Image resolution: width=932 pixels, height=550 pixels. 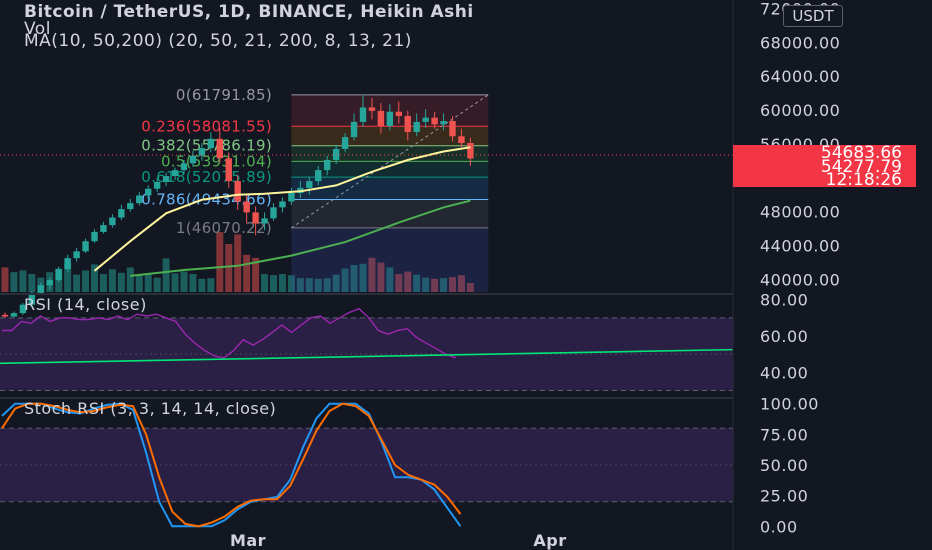 I want to click on stoch-rsi-title: Stoch RSI (3, 3, 14, 14, close), so click(x=150, y=408).